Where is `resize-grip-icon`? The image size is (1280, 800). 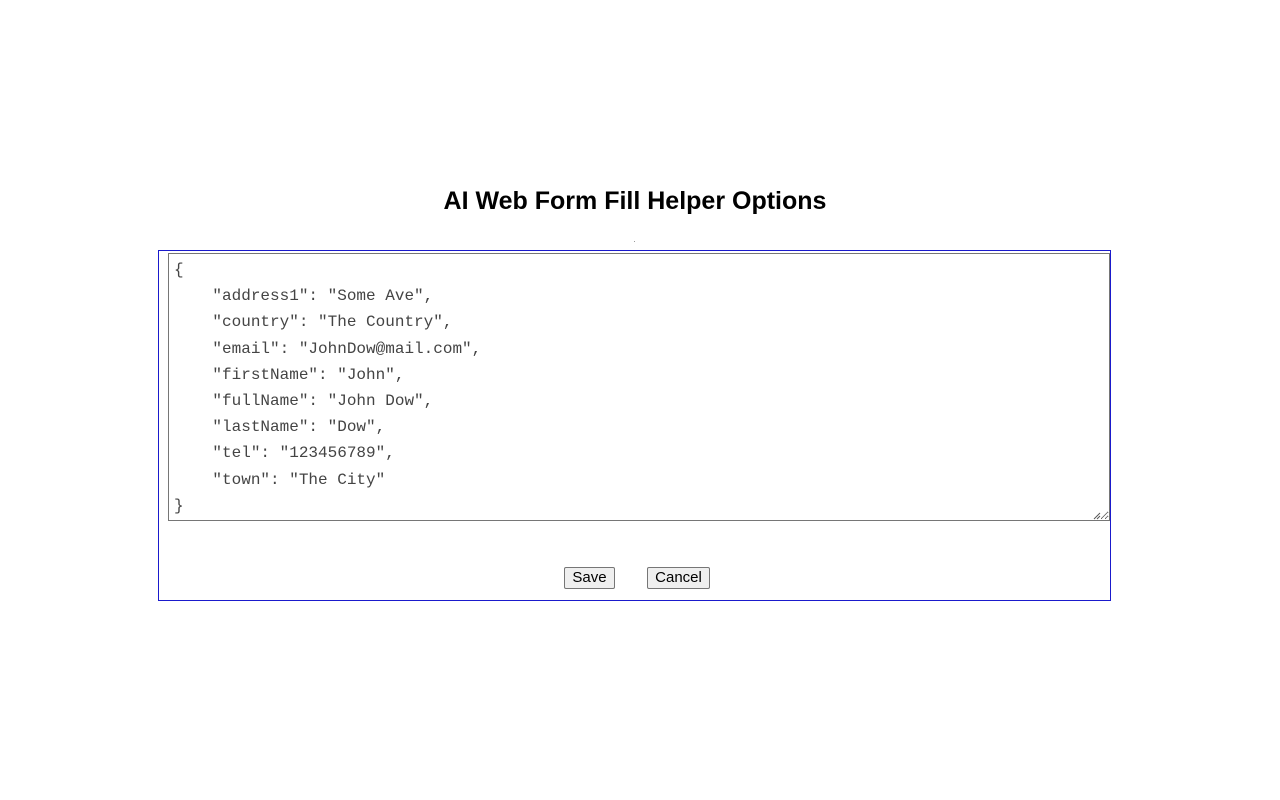
resize-grip-icon is located at coordinates (1097, 516).